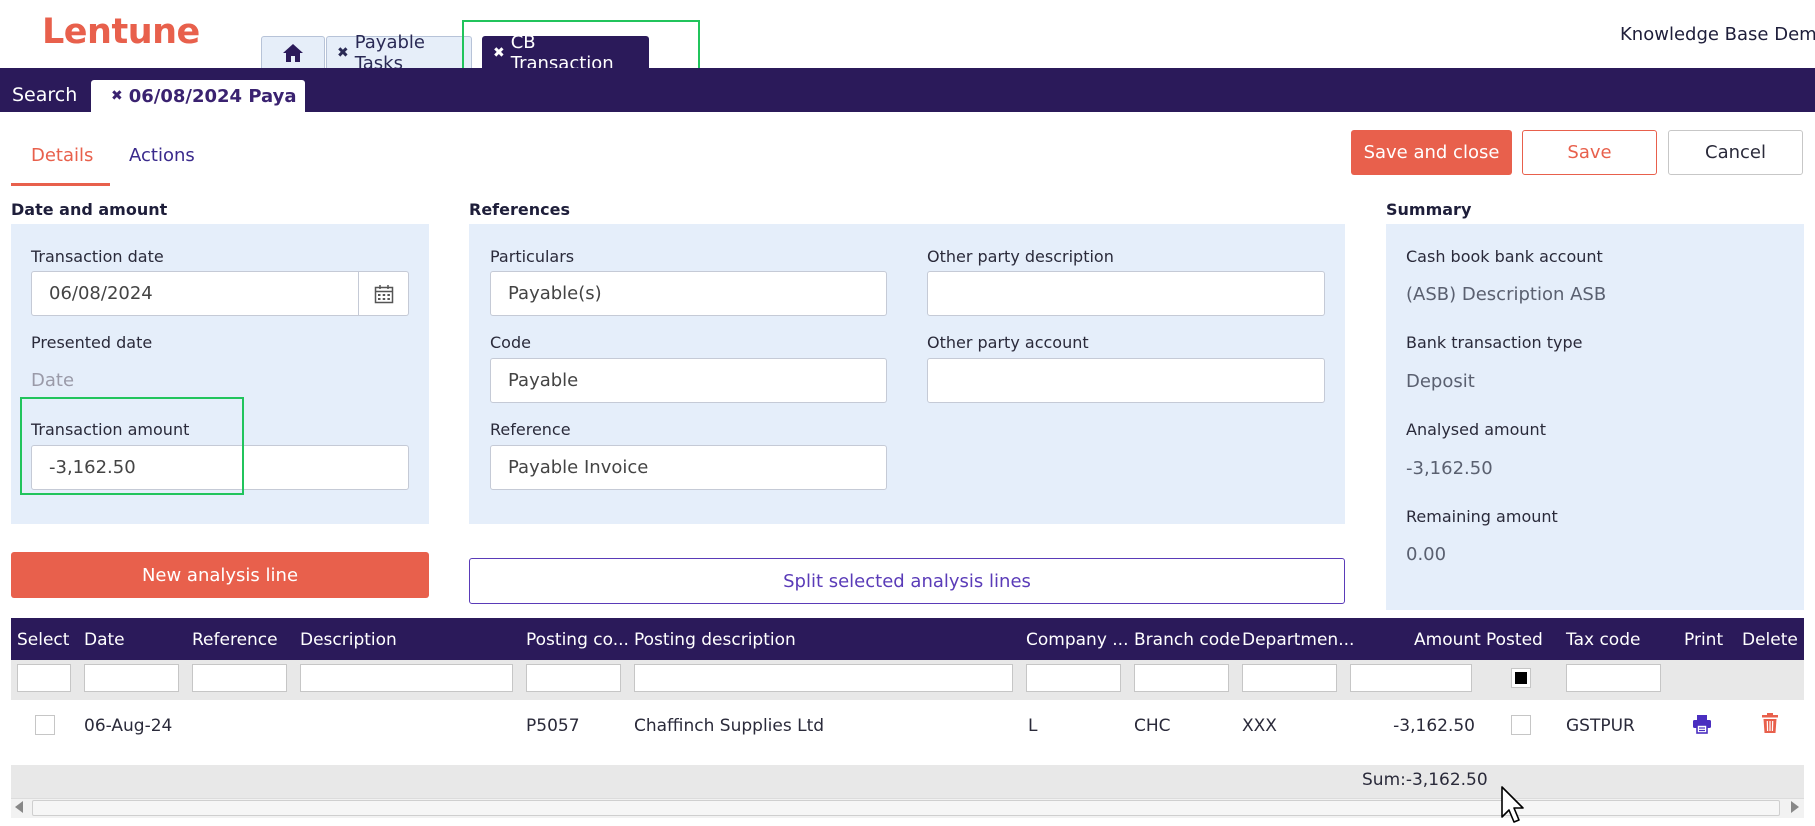 Image resolution: width=1815 pixels, height=826 pixels. I want to click on filter-amount, so click(1411, 678).